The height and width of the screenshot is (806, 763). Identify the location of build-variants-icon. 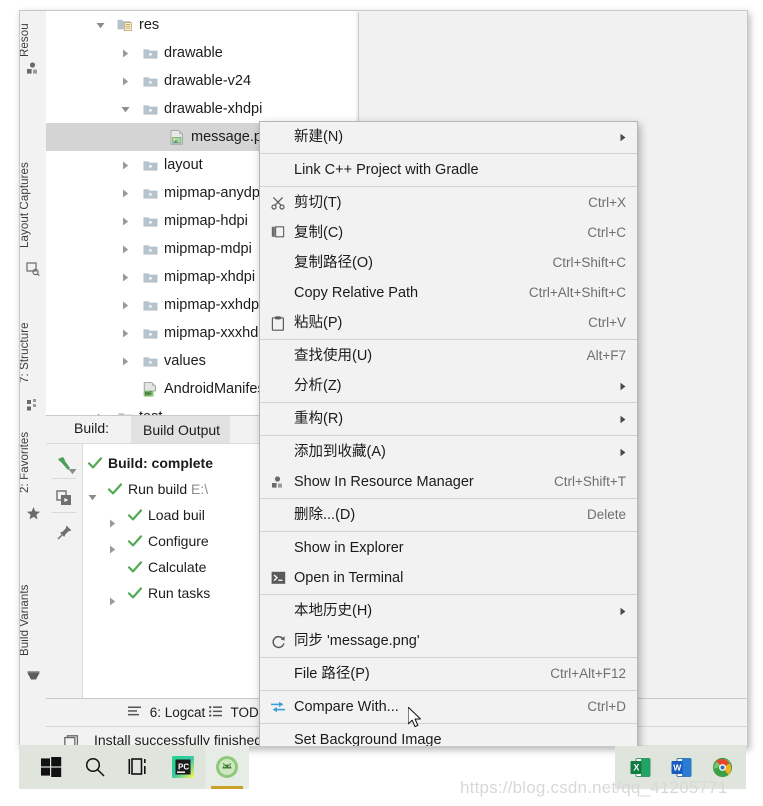
(33, 675).